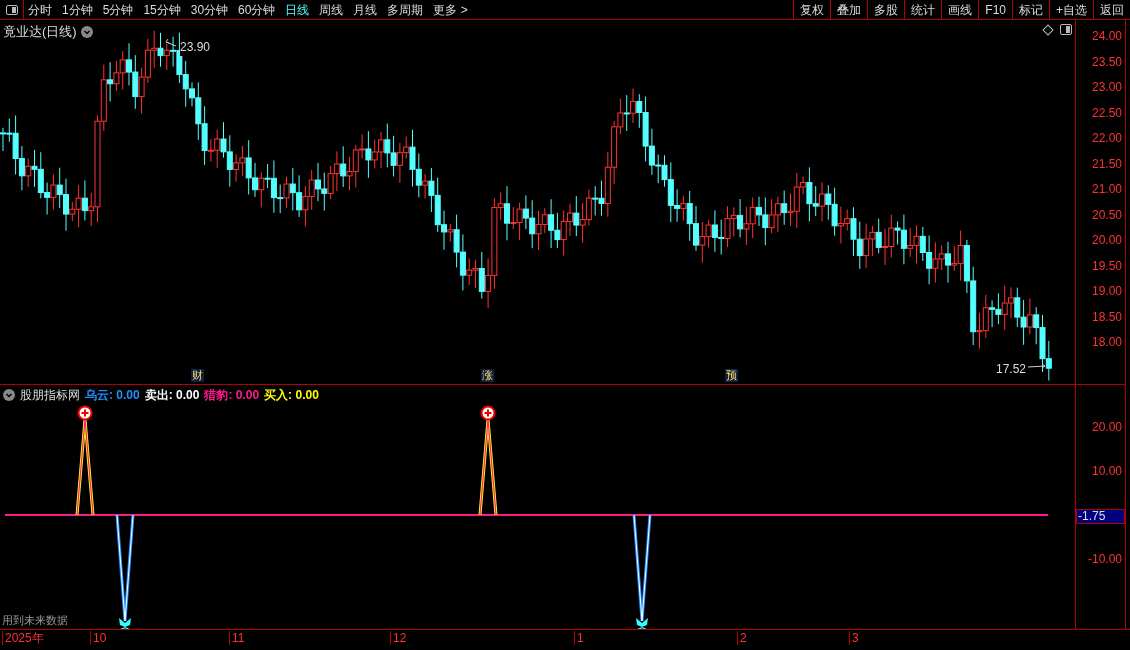 Image resolution: width=1130 pixels, height=650 pixels. I want to click on period-tab: 5分钟, so click(118, 9).